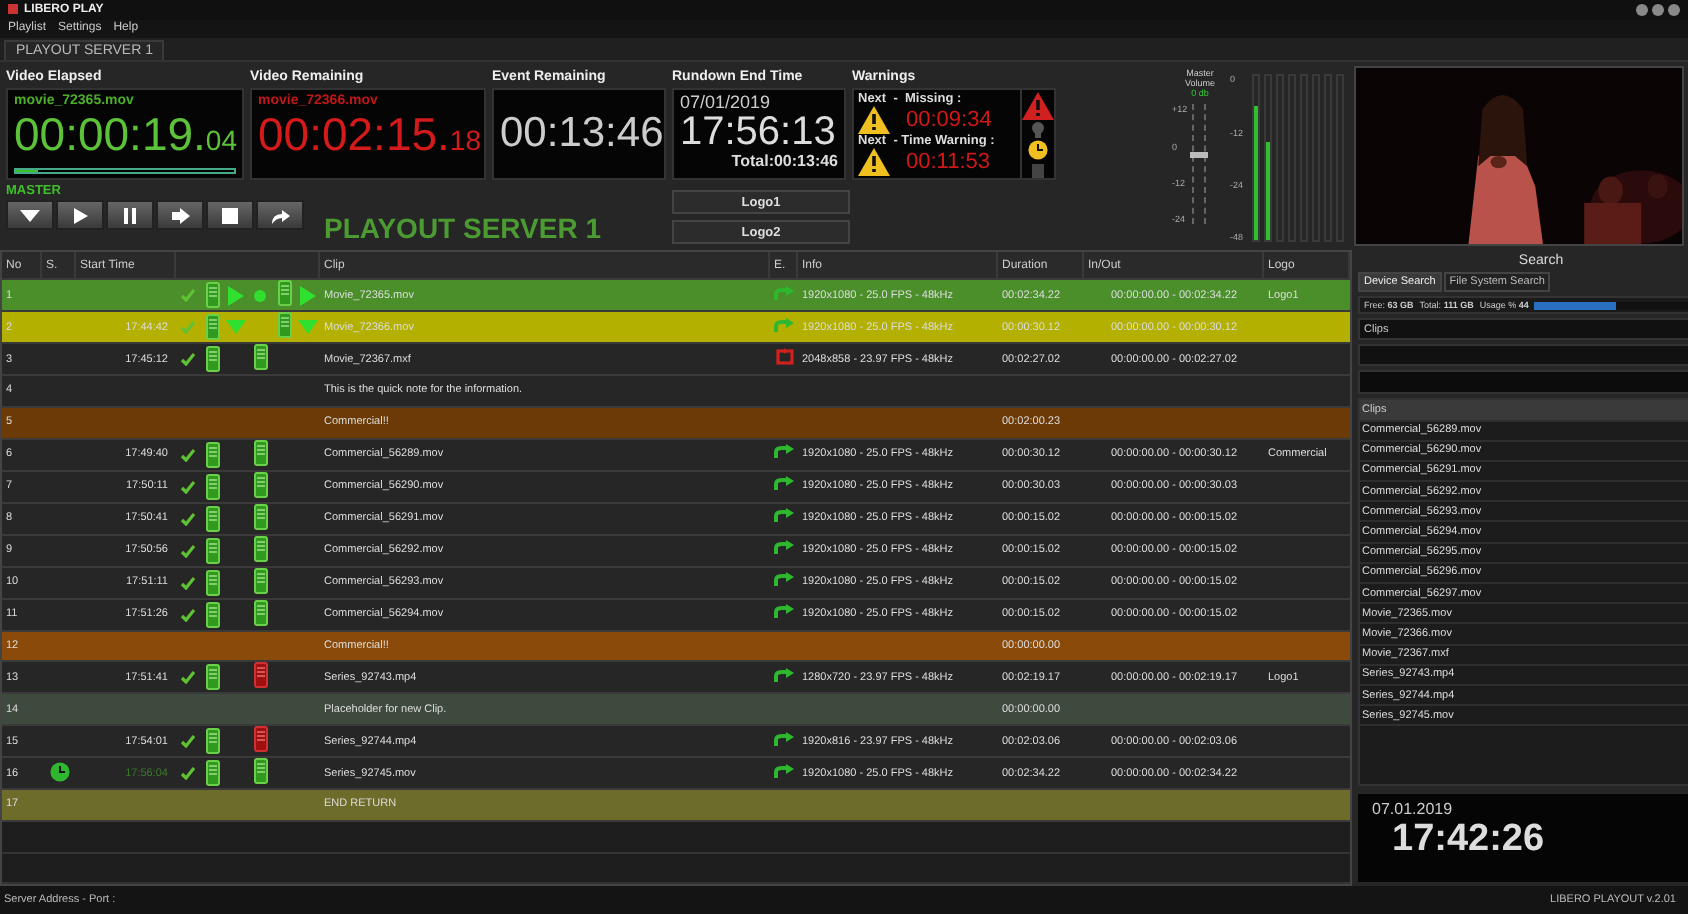 The height and width of the screenshot is (914, 1688). I want to click on bulb-icon, so click(1038, 130).